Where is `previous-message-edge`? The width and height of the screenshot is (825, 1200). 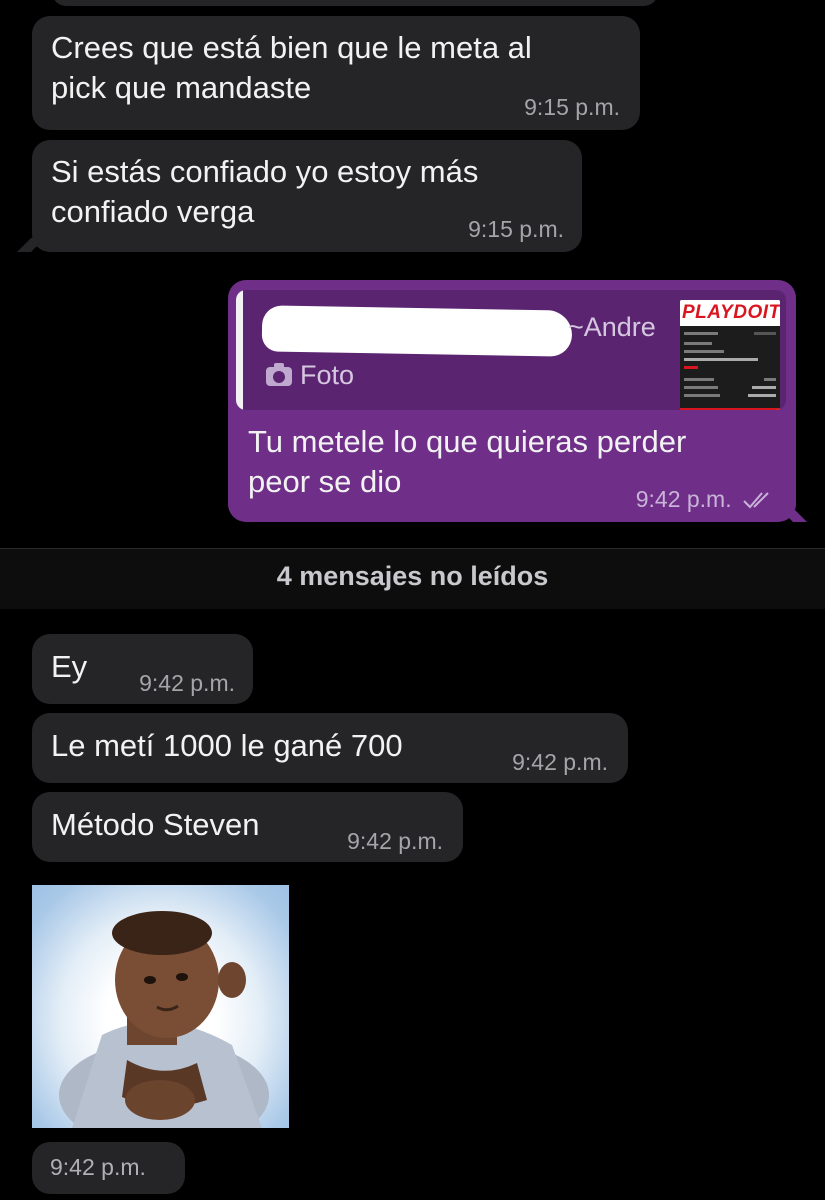 previous-message-edge is located at coordinates (355, 3).